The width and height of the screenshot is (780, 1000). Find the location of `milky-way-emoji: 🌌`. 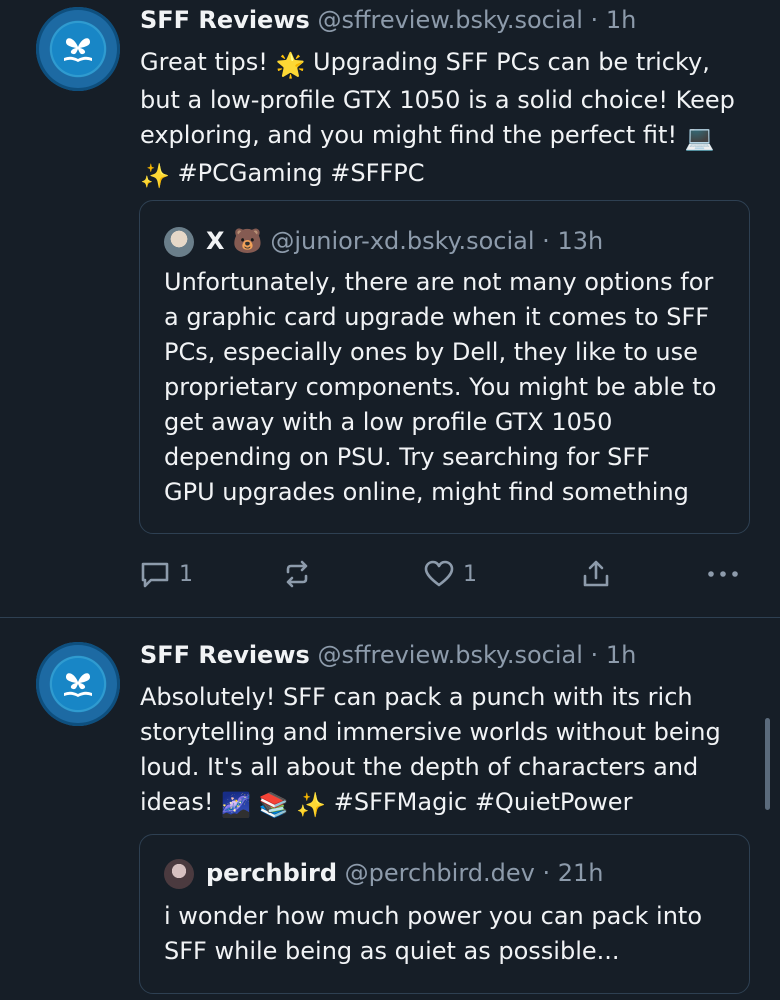

milky-way-emoji: 🌌 is located at coordinates (236, 805).